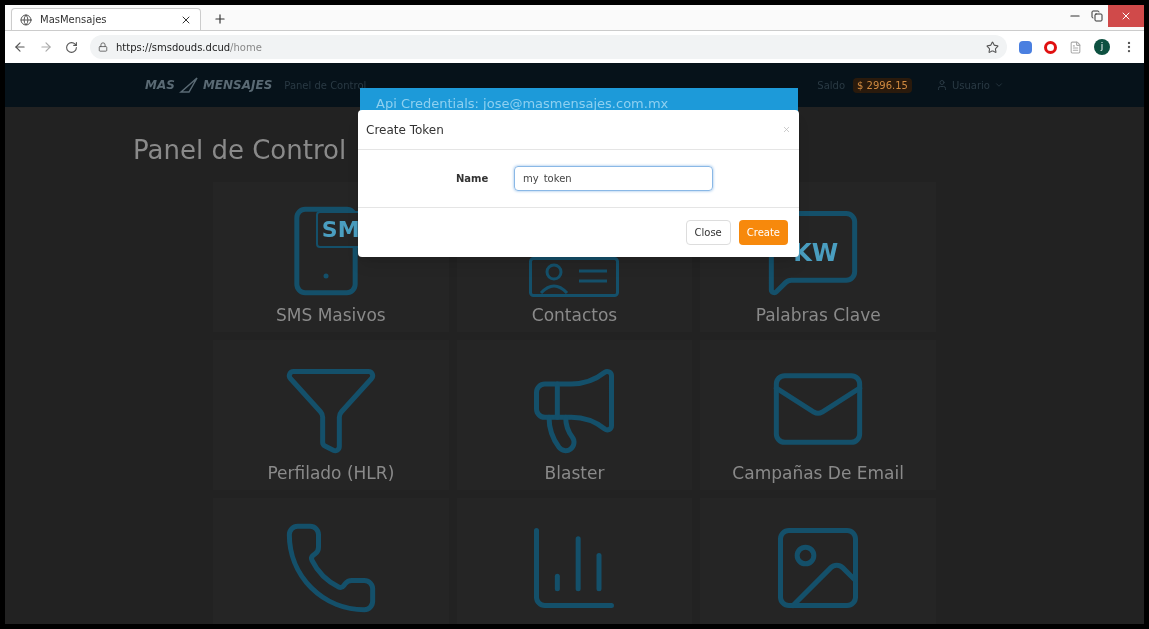 The width and height of the screenshot is (1149, 629). I want to click on brand-logo: MENSAJES, so click(237, 85).